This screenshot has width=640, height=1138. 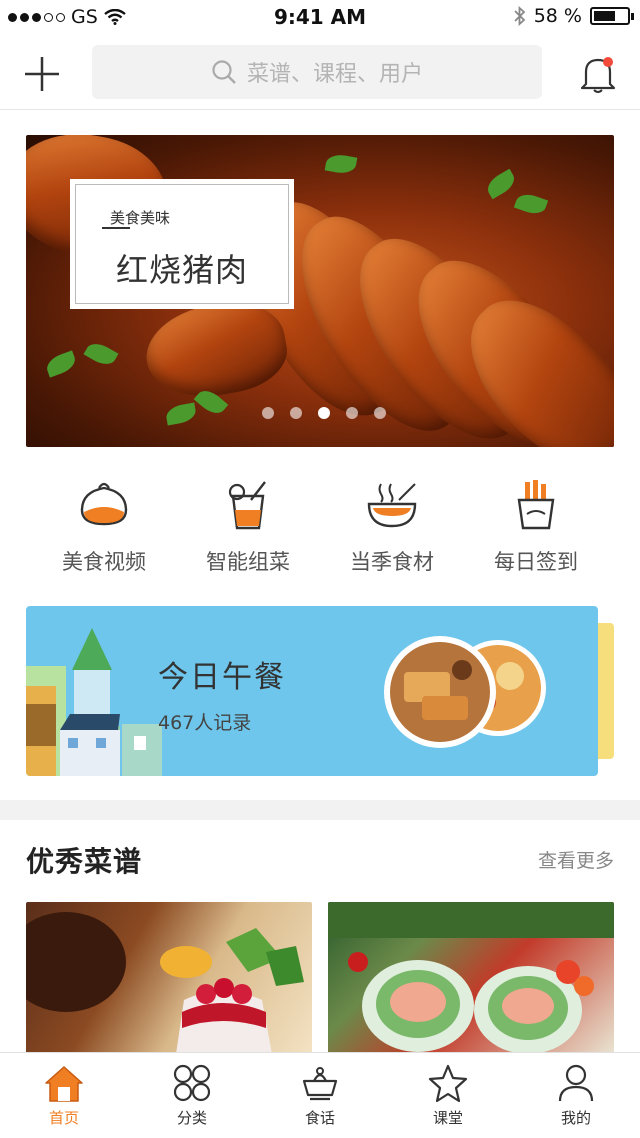 What do you see at coordinates (319, 1118) in the screenshot?
I see `tab-label: 食话` at bounding box center [319, 1118].